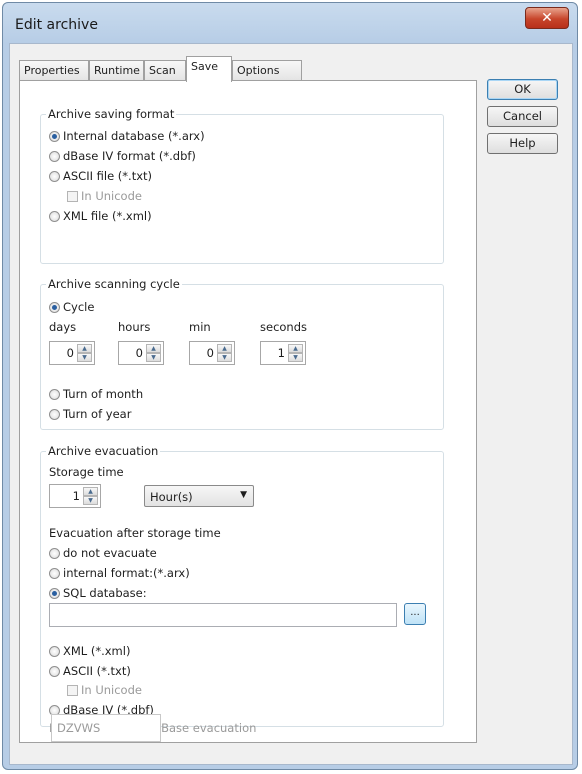  I want to click on close-icon: ✕, so click(547, 18).